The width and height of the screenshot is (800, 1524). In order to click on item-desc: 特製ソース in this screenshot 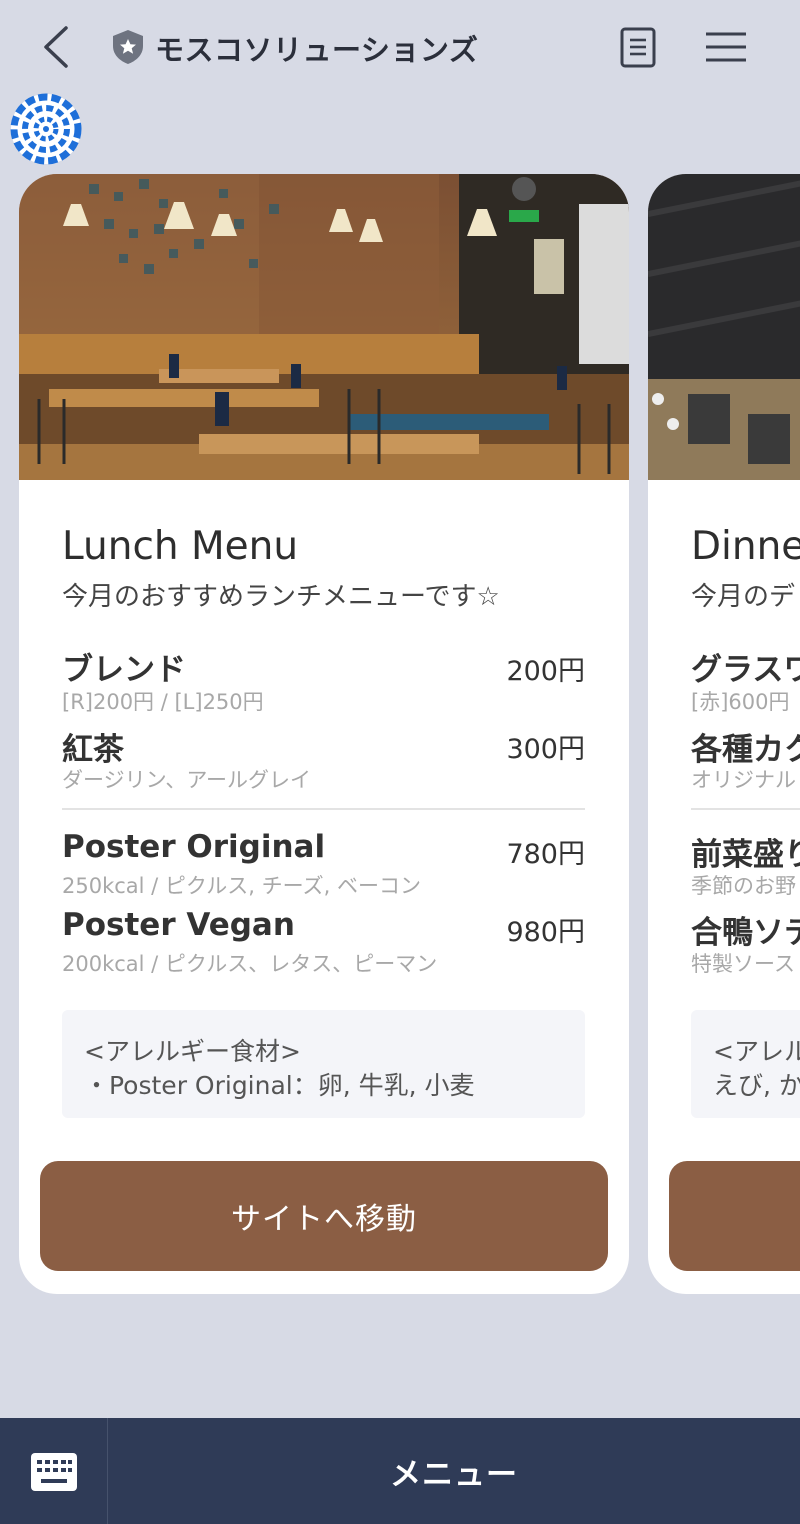, I will do `click(743, 964)`.